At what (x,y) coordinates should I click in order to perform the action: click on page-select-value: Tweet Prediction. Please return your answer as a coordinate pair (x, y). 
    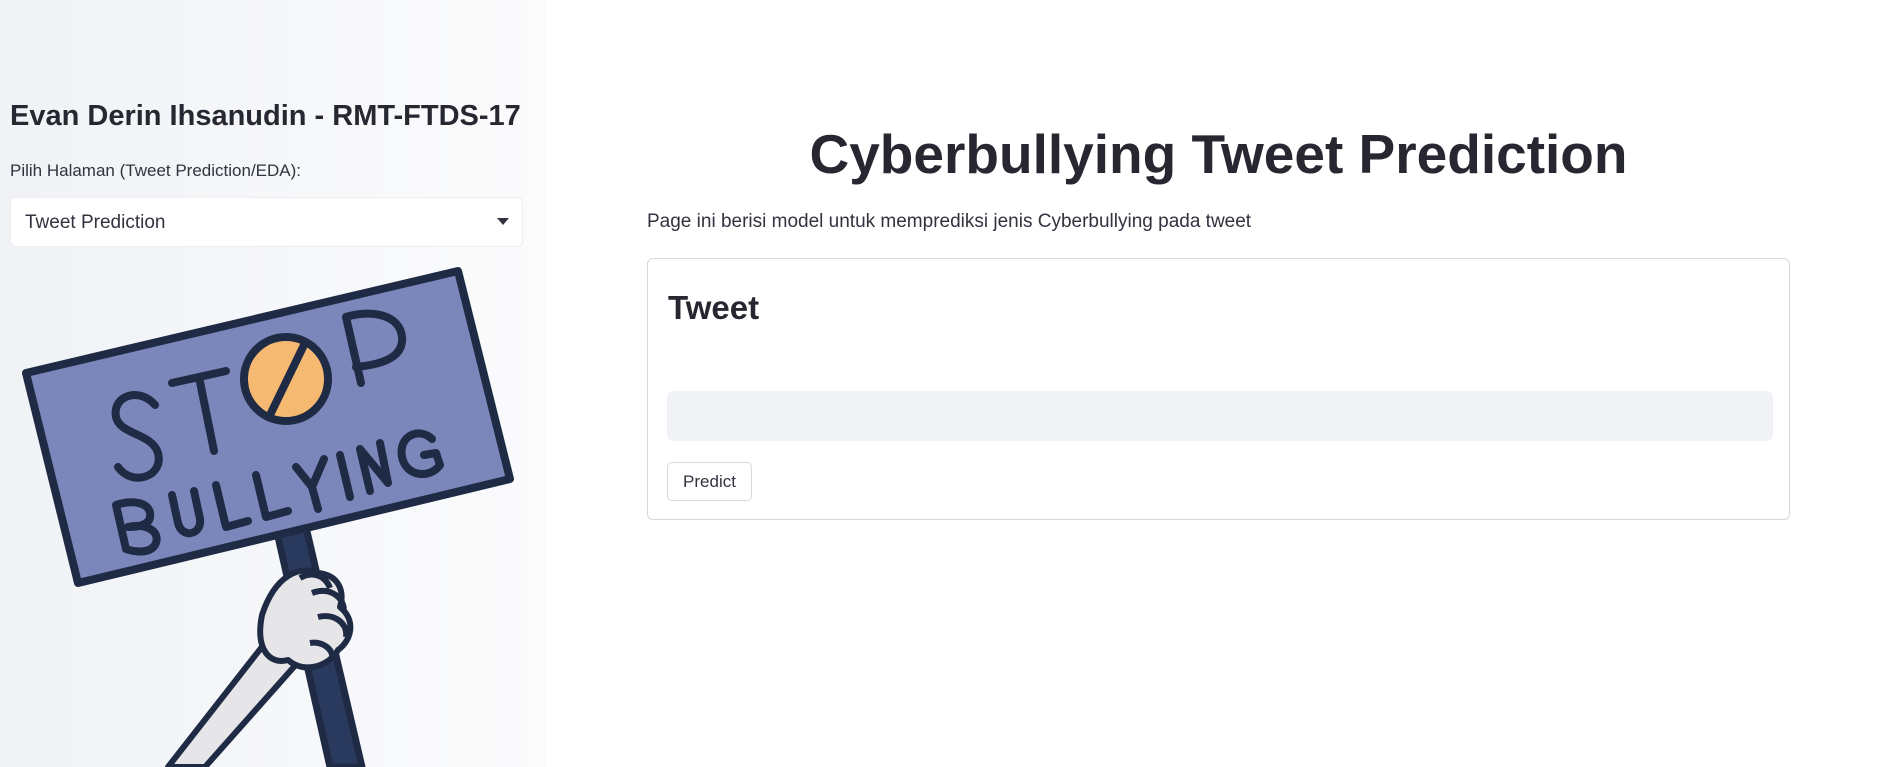
    Looking at the image, I should click on (95, 222).